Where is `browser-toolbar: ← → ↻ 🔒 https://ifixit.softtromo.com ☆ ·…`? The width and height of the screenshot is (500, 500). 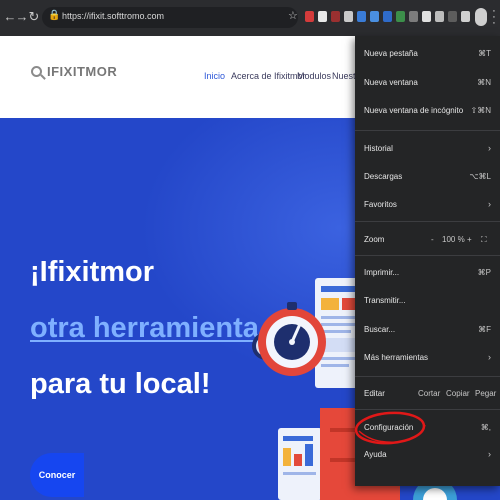
browser-toolbar: ← → ↻ 🔒 https://ifixit.softtromo.com ☆ ·… is located at coordinates (250, 18).